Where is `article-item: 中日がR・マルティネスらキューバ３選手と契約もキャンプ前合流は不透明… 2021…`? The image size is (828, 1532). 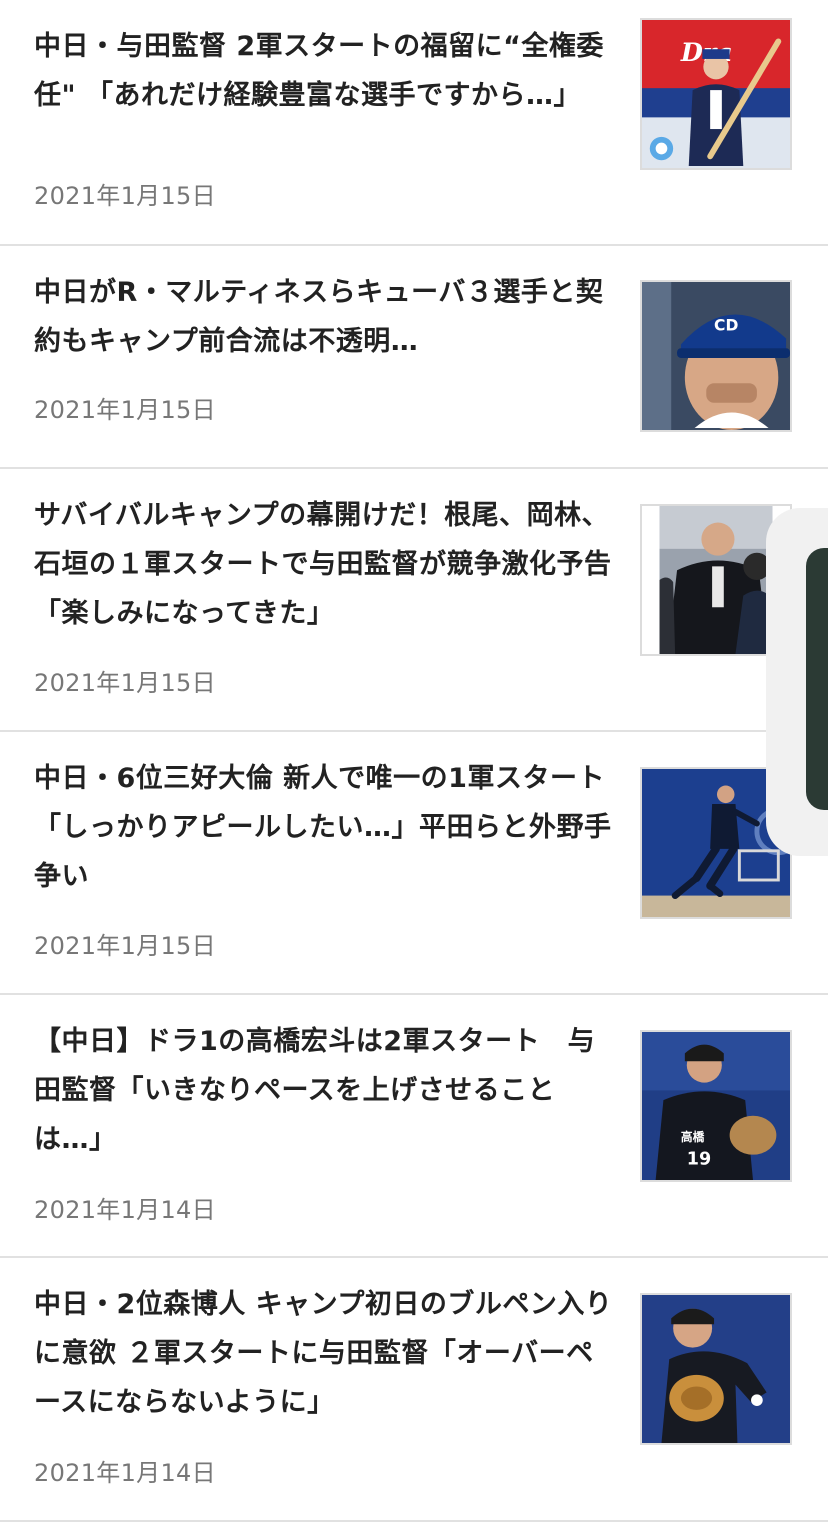
article-item: 中日がR・マルティネスらキューバ３選手と契約もキャンプ前合流は不透明… 2021… is located at coordinates (414, 357).